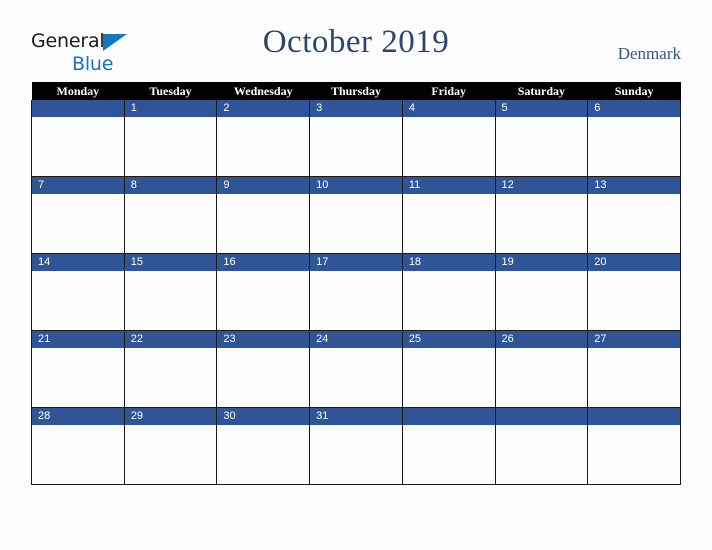 The image size is (712, 550). Describe the element at coordinates (356, 49) in the screenshot. I see `page-header: General Blue October 2019 Denmark` at that location.